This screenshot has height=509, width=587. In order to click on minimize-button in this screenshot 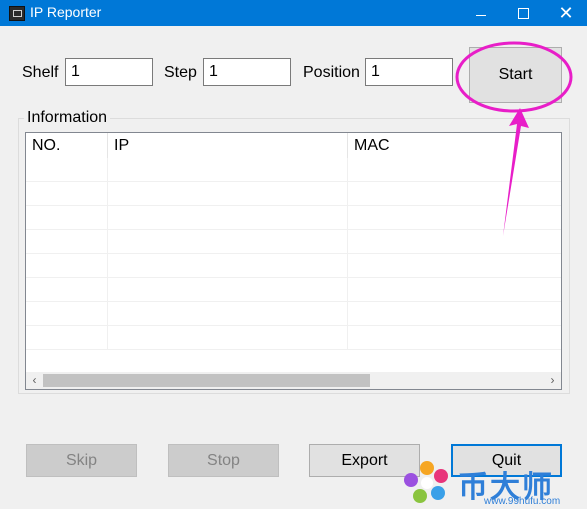, I will do `click(481, 13)`.